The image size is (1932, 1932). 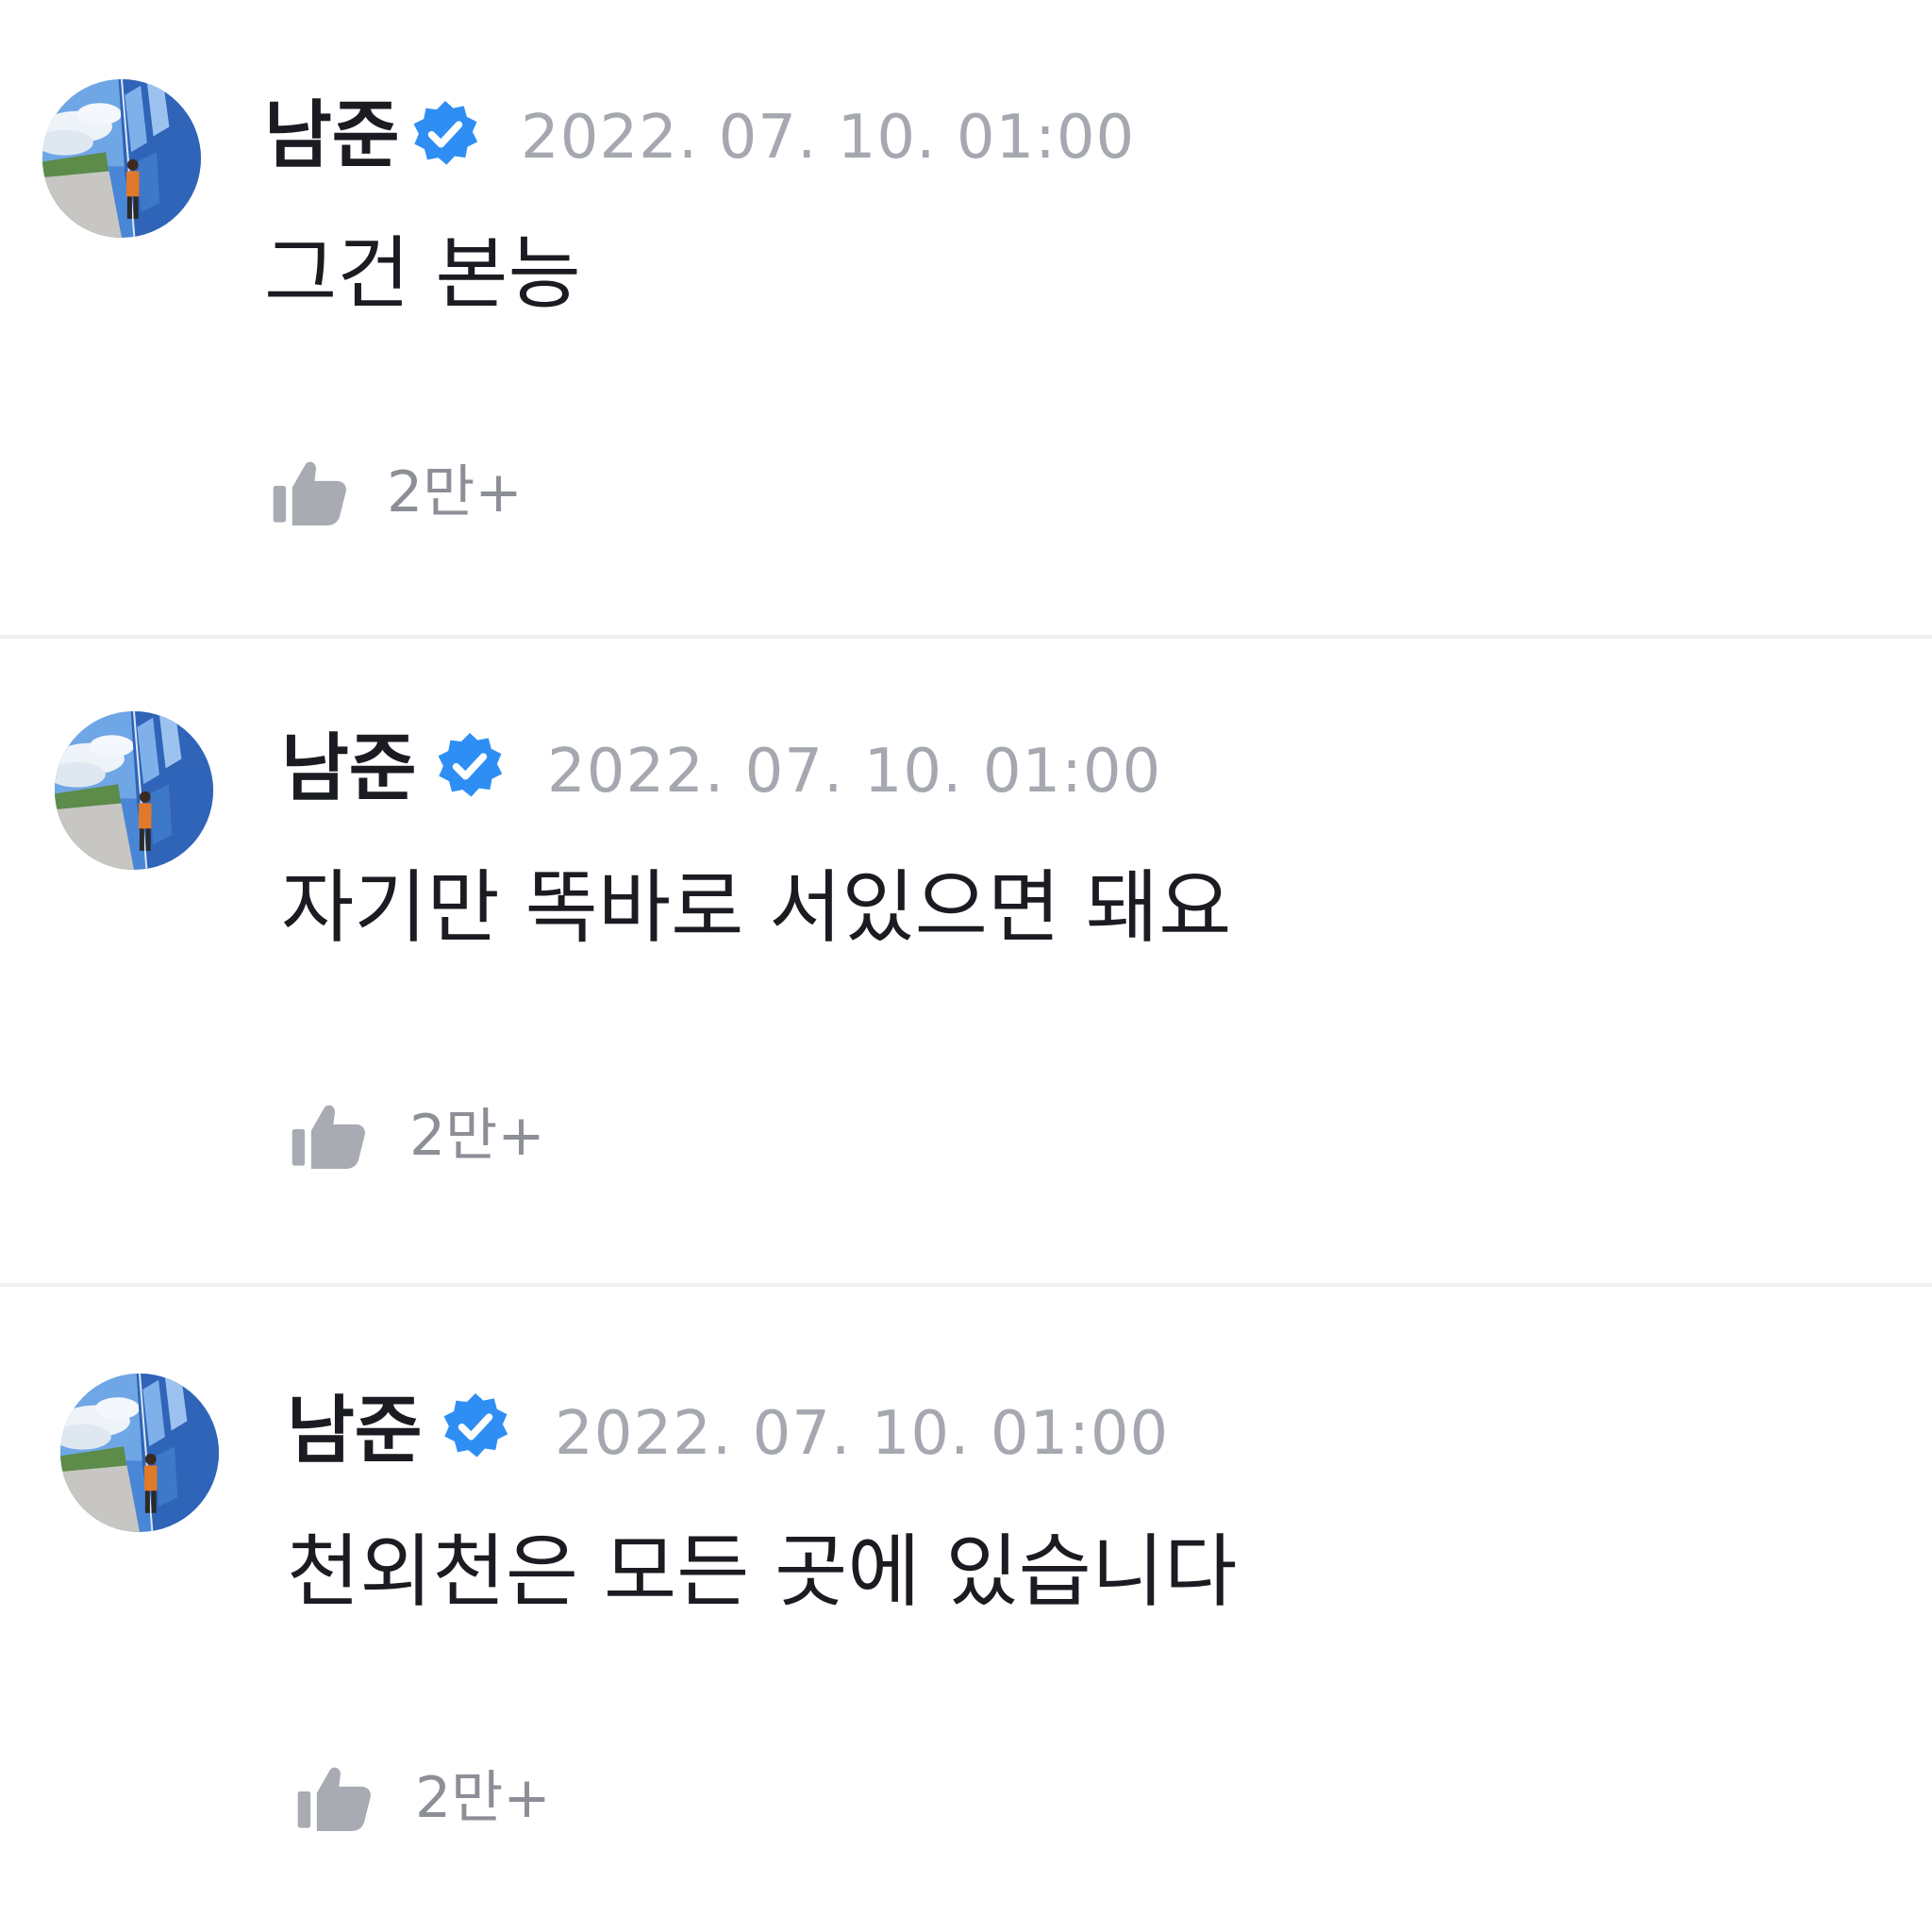 What do you see at coordinates (423, 274) in the screenshot?
I see `comment-text: 그건 본능` at bounding box center [423, 274].